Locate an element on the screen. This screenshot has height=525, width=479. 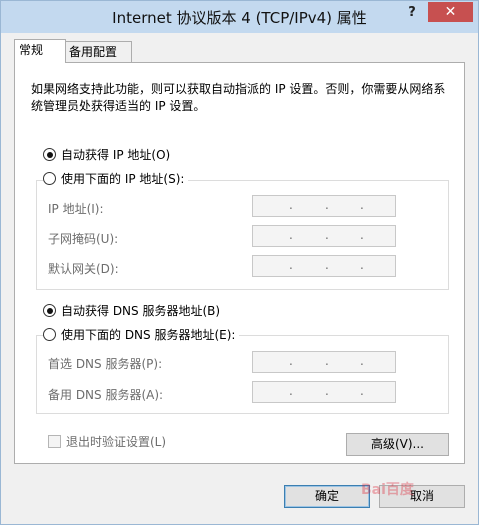
validate-on-exit-label: 退出时验证设置(L) is located at coordinates (116, 442).